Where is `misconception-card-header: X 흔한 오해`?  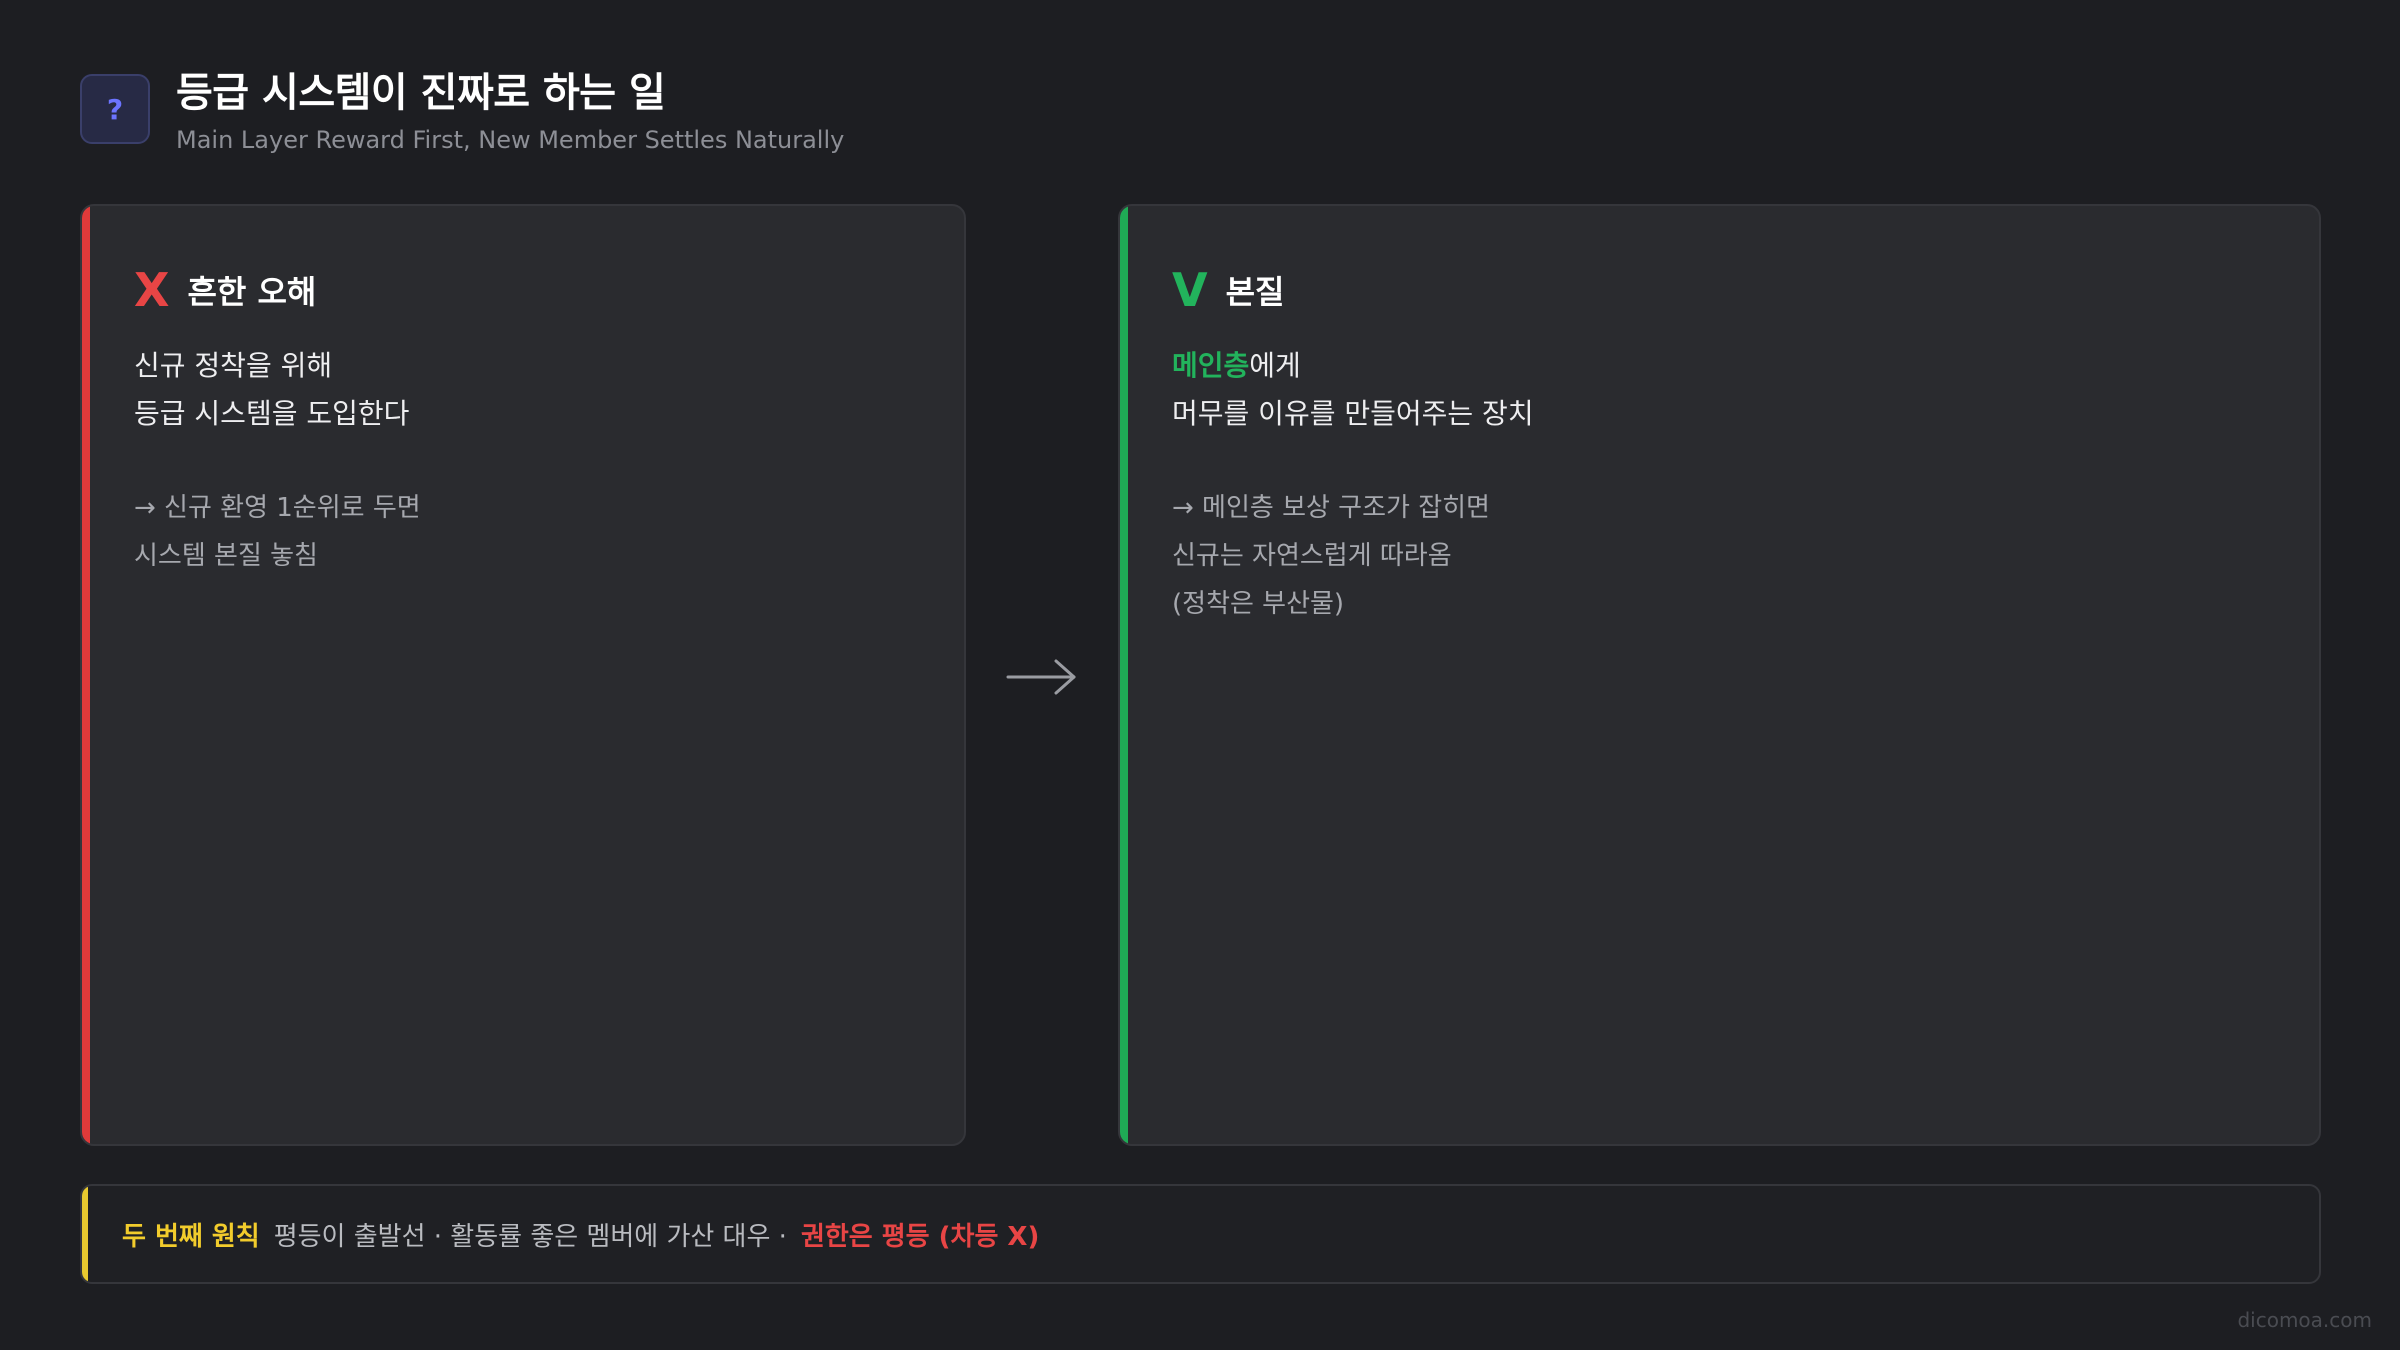
misconception-card-header: X 흔한 오해 is located at coordinates (529, 290).